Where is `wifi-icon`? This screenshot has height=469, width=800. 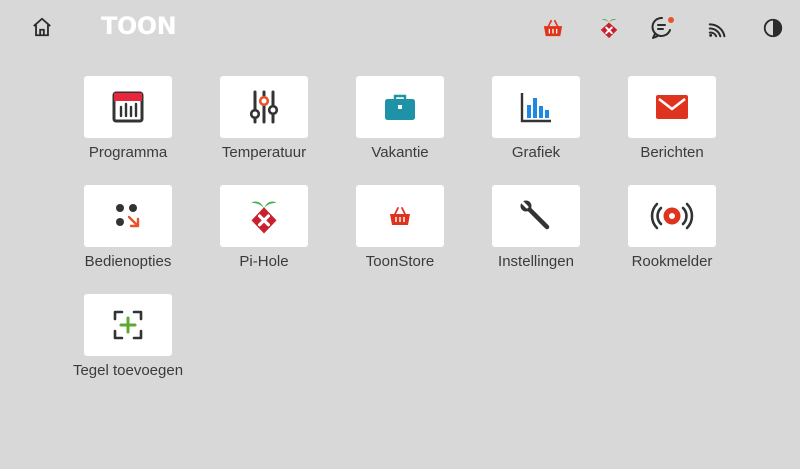 wifi-icon is located at coordinates (717, 30).